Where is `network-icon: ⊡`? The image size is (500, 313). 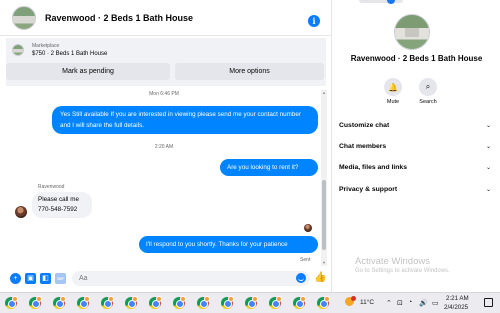 network-icon: ⊡ is located at coordinates (400, 303).